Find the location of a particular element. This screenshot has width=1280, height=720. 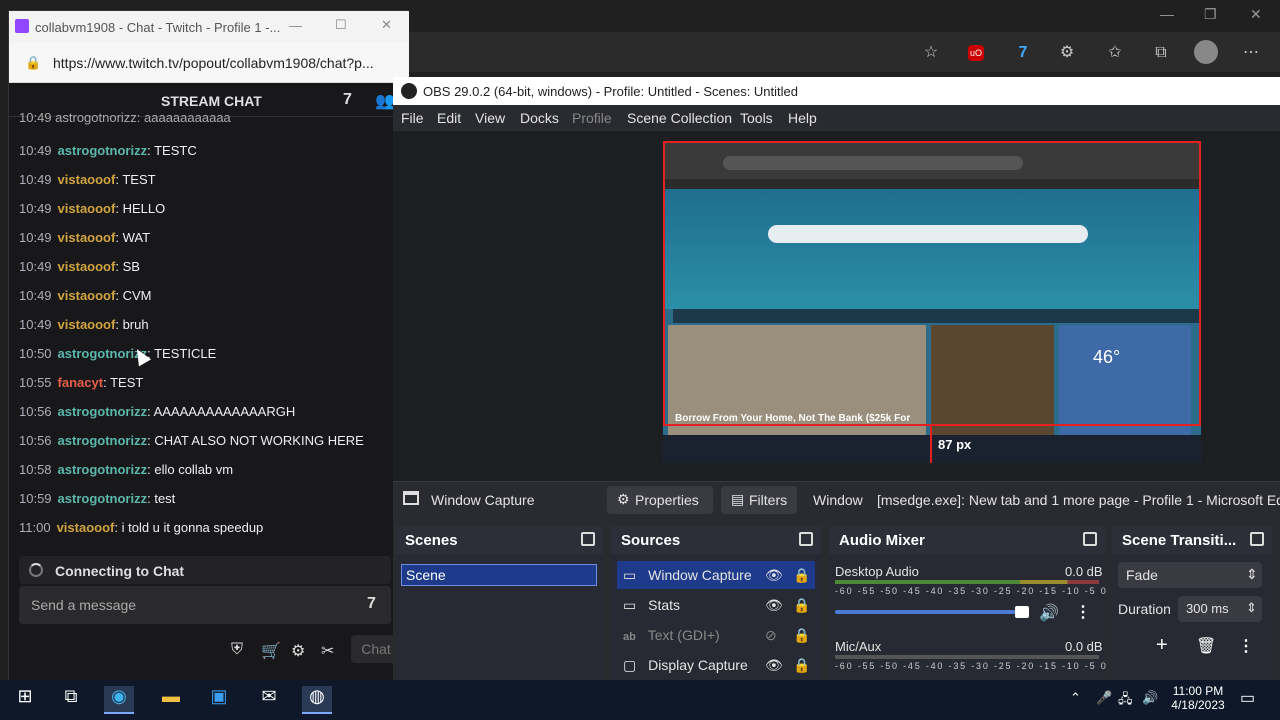

menu-help: Help is located at coordinates (802, 118).